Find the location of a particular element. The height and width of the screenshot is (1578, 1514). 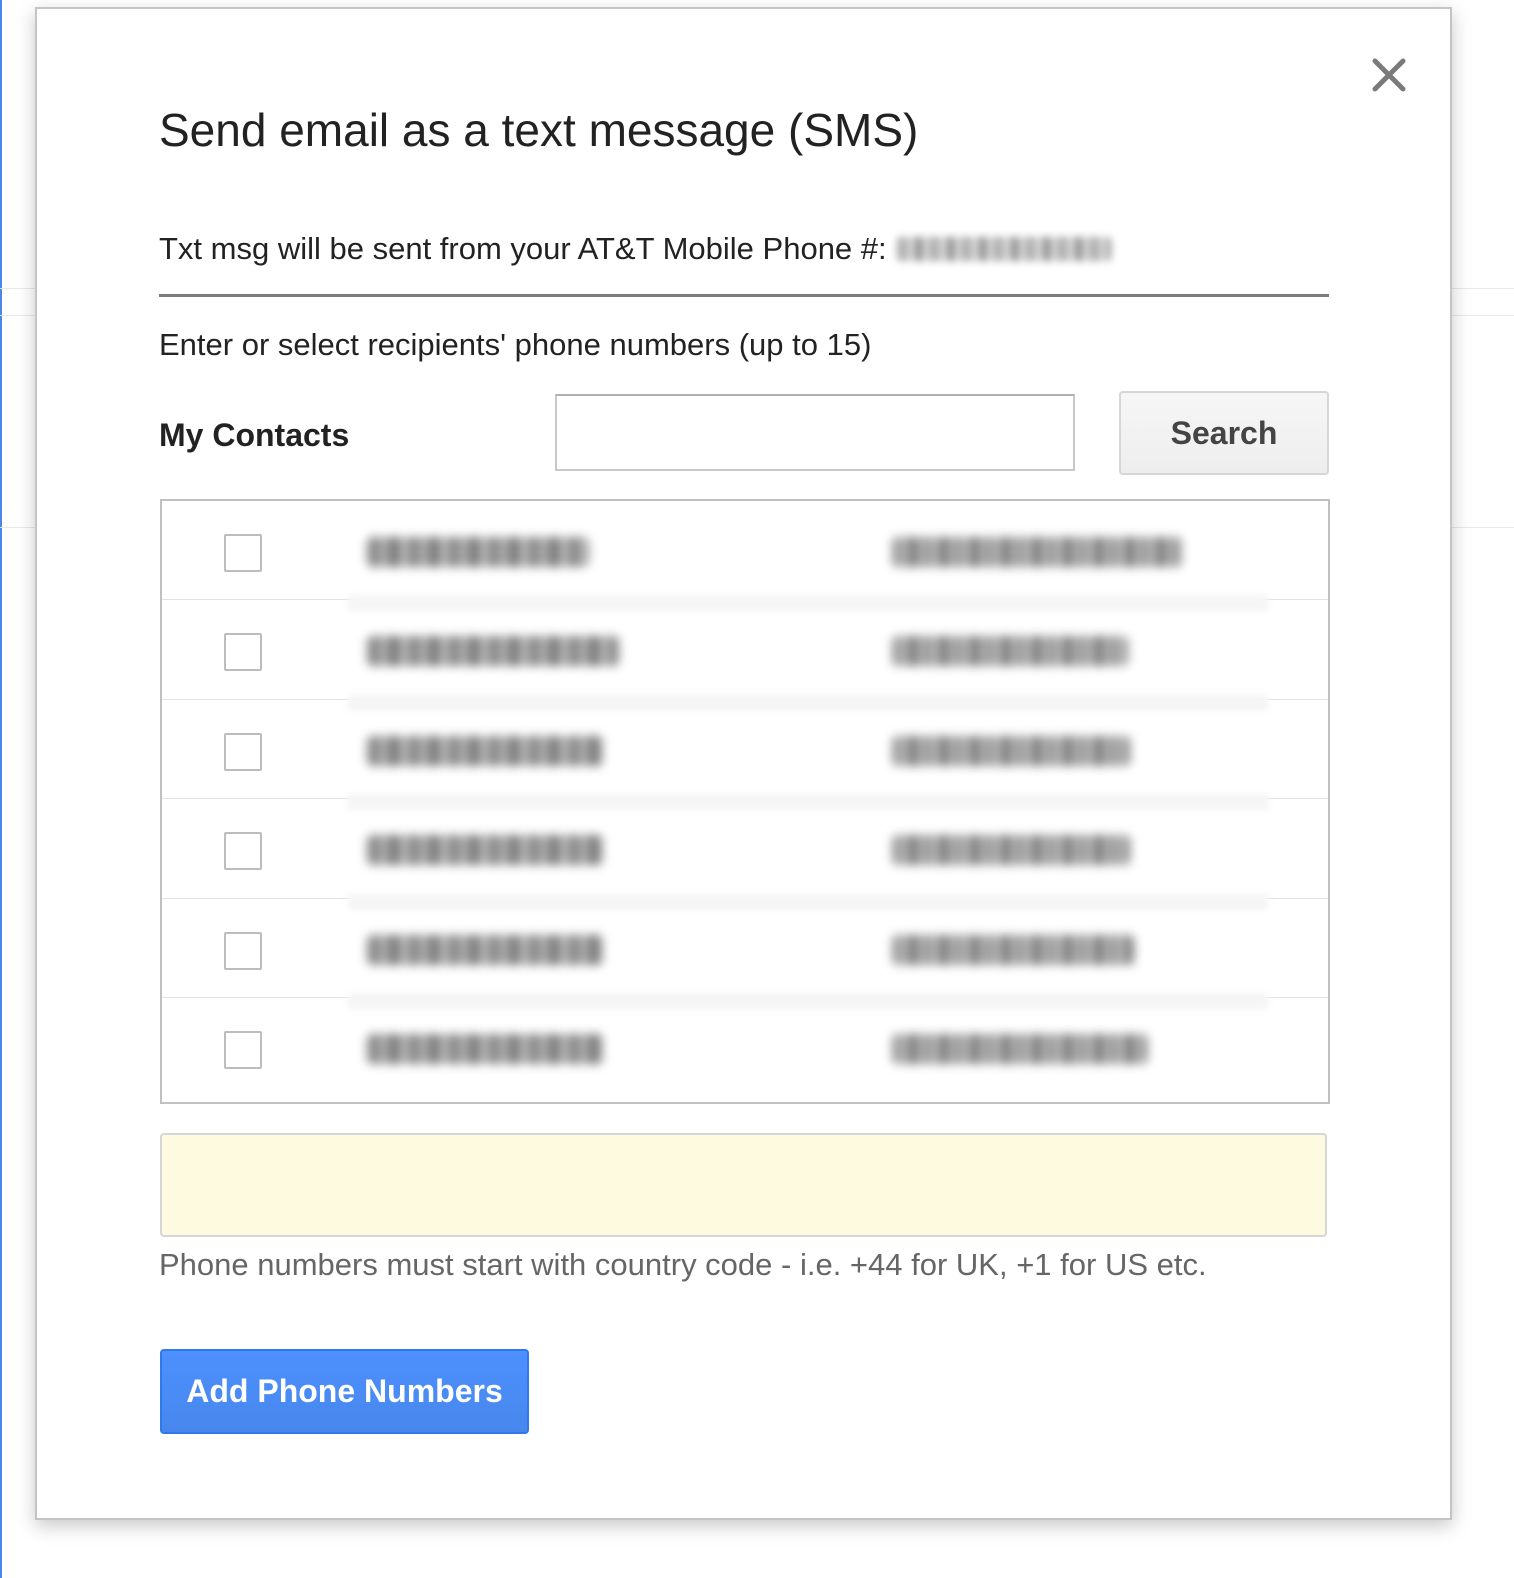

my-contacts-label: My Contacts is located at coordinates (254, 435).